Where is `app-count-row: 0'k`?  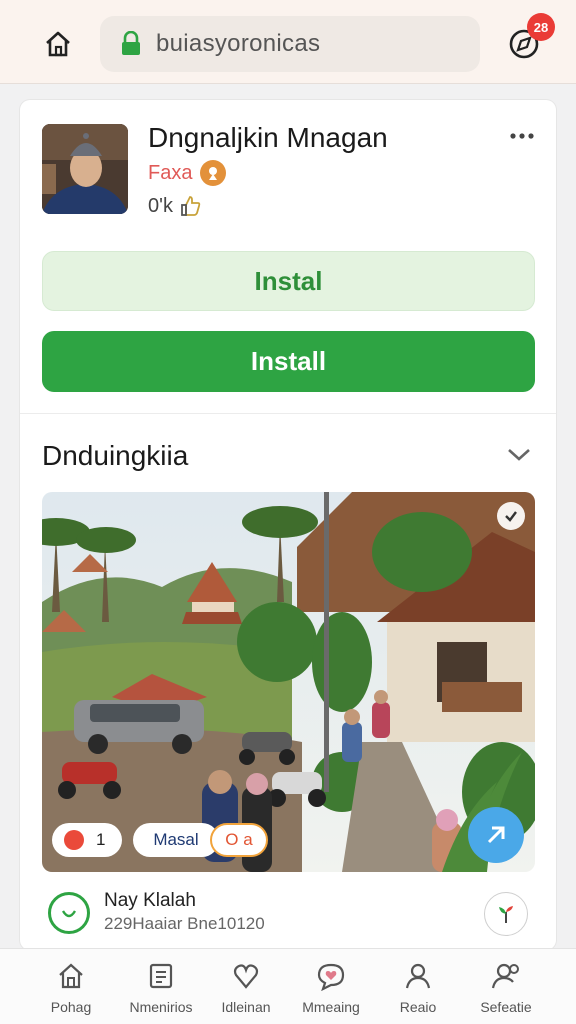 app-count-row: 0'k is located at coordinates (175, 206).